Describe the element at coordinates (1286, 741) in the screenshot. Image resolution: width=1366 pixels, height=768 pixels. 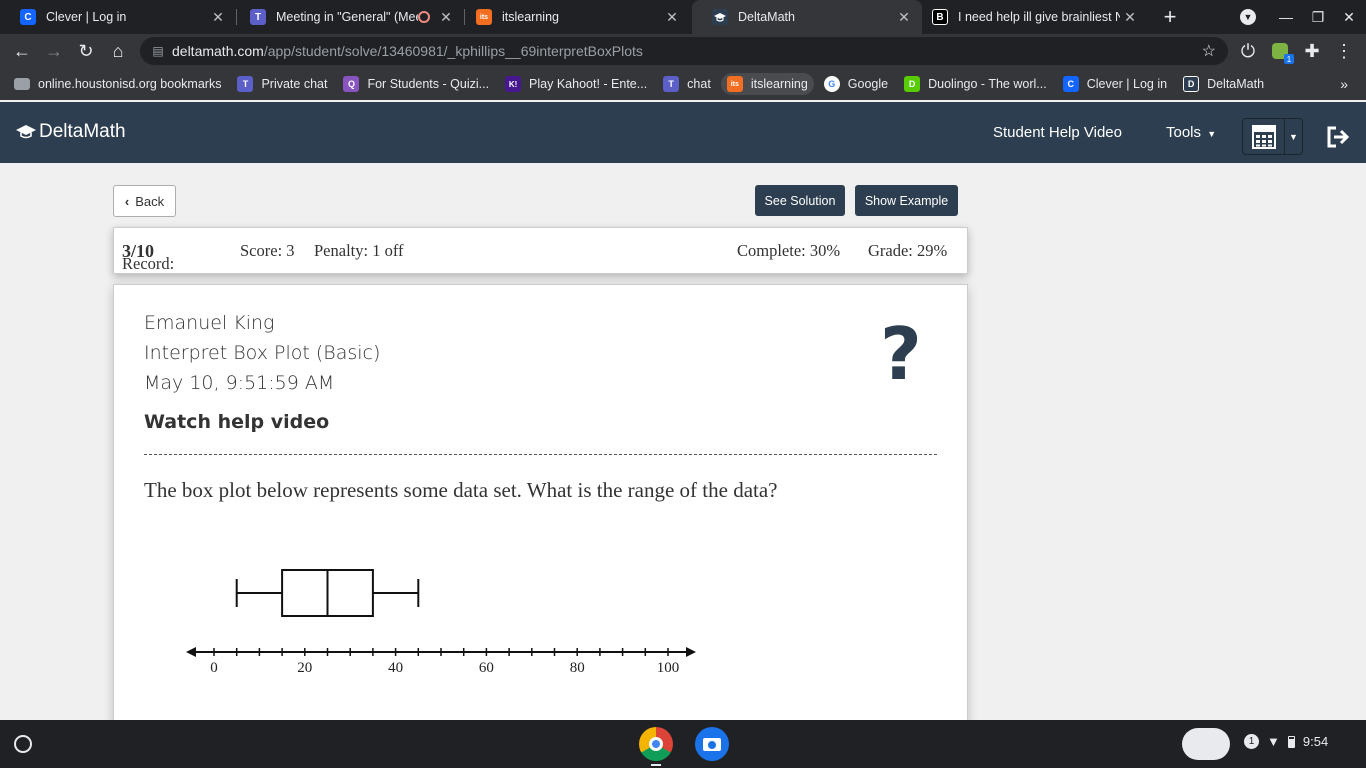
I see `status-tray: 1 ▼ 9:54` at that location.